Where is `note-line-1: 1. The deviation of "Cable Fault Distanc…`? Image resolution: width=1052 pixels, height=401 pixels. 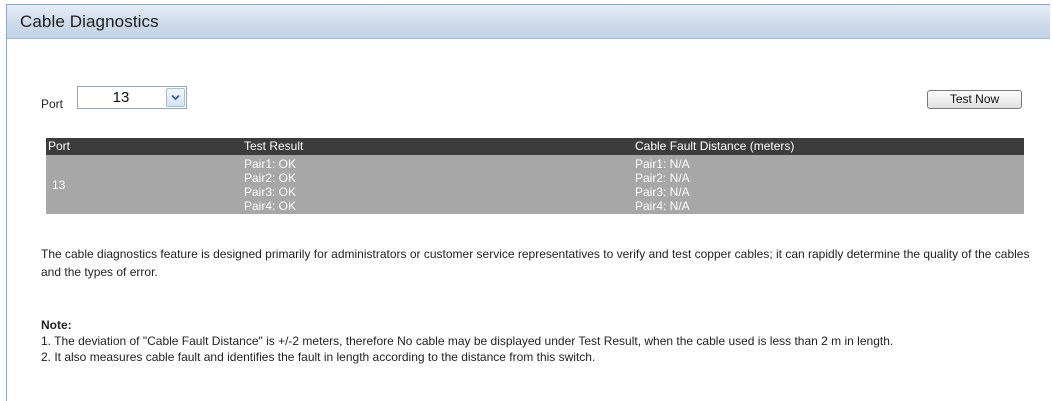 note-line-1: 1. The deviation of "Cable Fault Distanc… is located at coordinates (467, 341).